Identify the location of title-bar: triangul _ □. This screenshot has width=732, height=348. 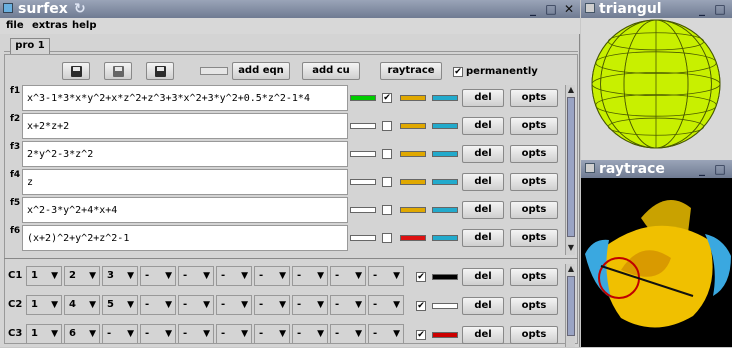
(656, 9).